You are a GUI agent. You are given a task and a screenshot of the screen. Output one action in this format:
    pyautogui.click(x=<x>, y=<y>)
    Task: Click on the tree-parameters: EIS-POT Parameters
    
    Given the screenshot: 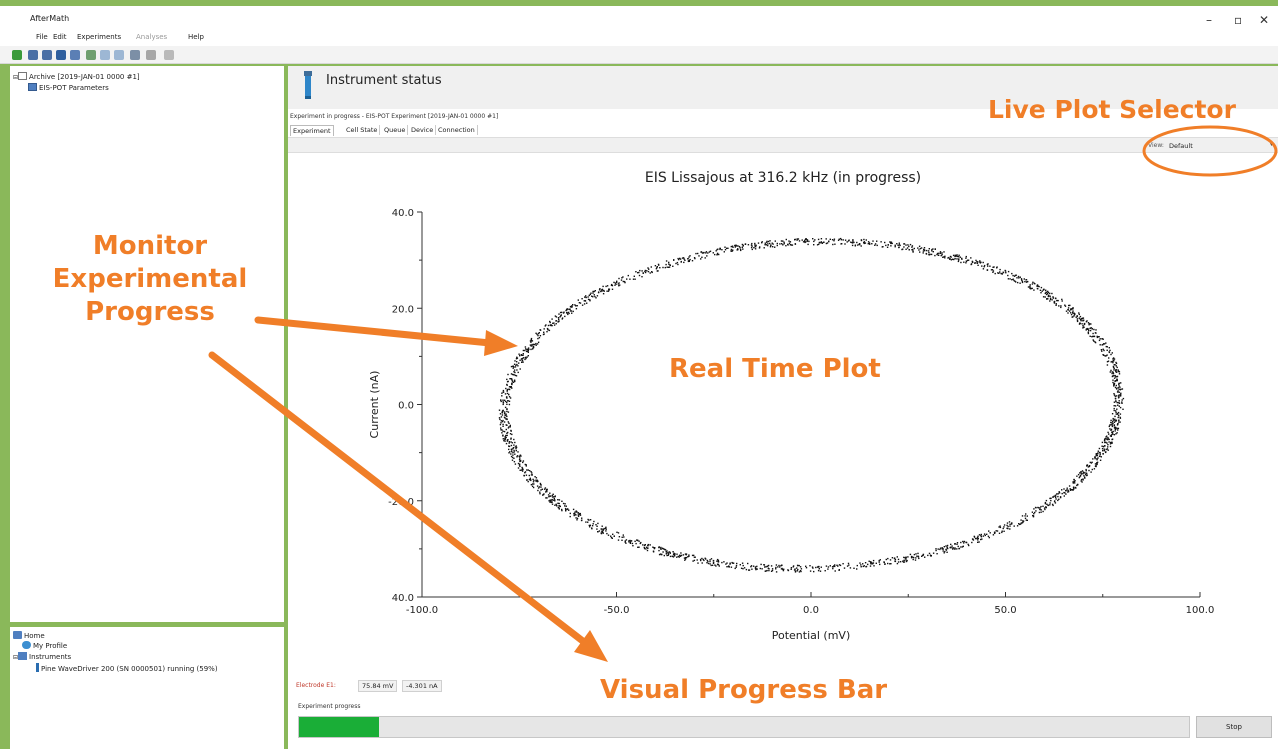 What is the action you would take?
    pyautogui.click(x=68, y=87)
    